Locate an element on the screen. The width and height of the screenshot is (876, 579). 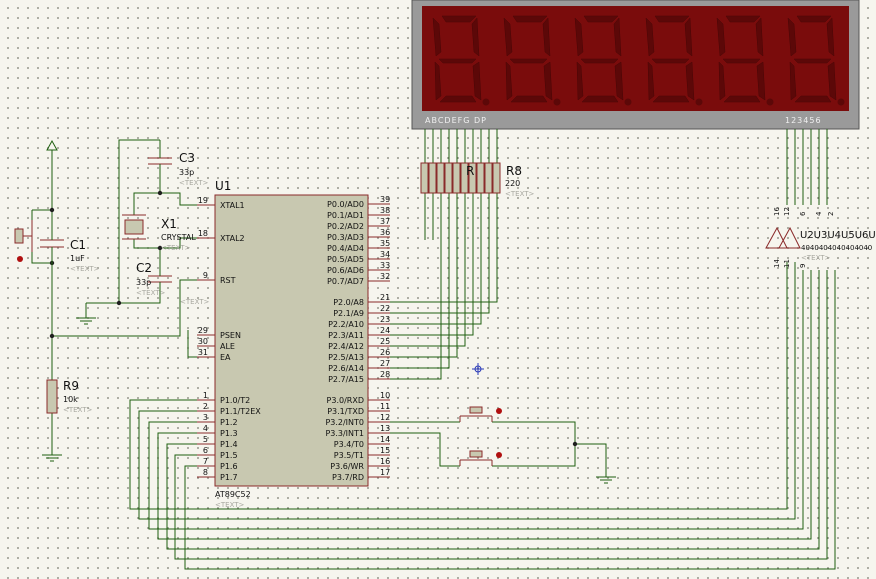
resistor-array-r8: R R8 220 <TEXT> is located at coordinates (477, 180).